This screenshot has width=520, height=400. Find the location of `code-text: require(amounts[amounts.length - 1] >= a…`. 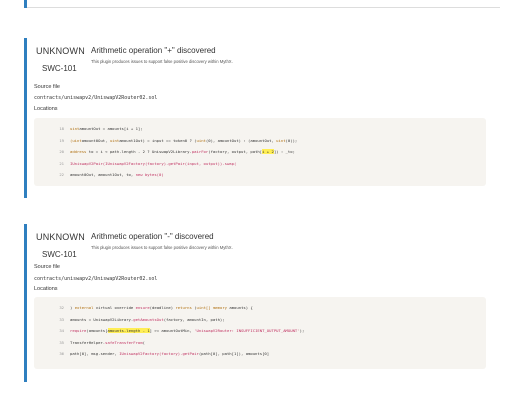

code-text: require(amounts[amounts.length - 1] >= a… is located at coordinates (187, 331).